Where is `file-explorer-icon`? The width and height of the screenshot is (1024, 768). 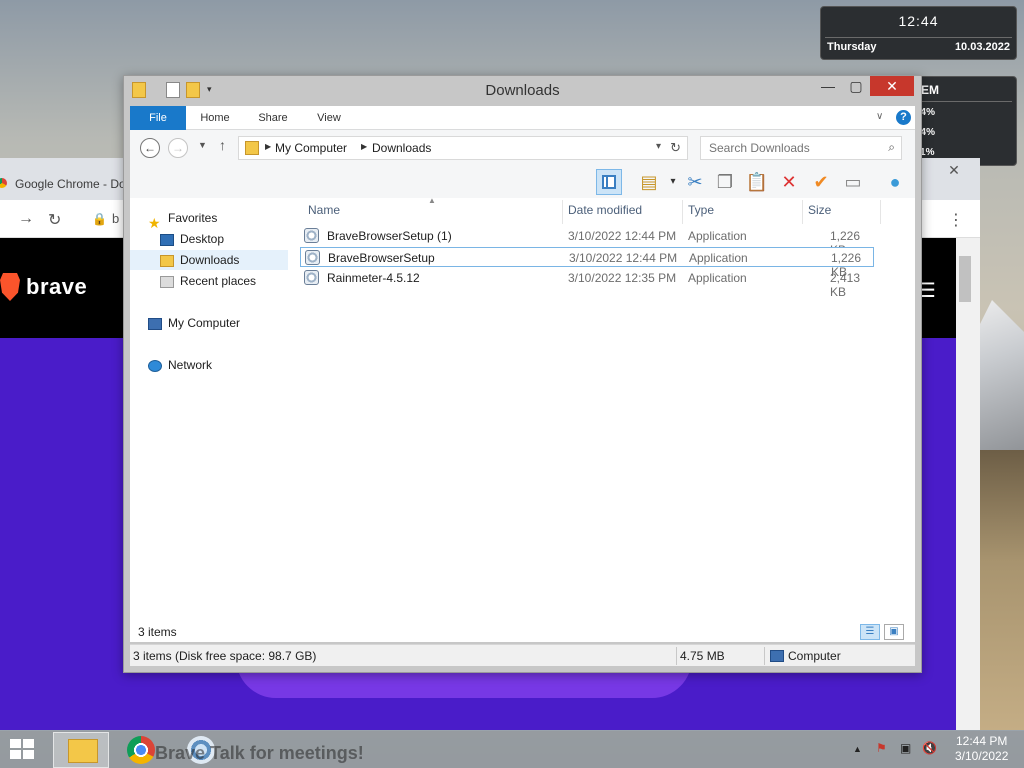 file-explorer-icon is located at coordinates (83, 751).